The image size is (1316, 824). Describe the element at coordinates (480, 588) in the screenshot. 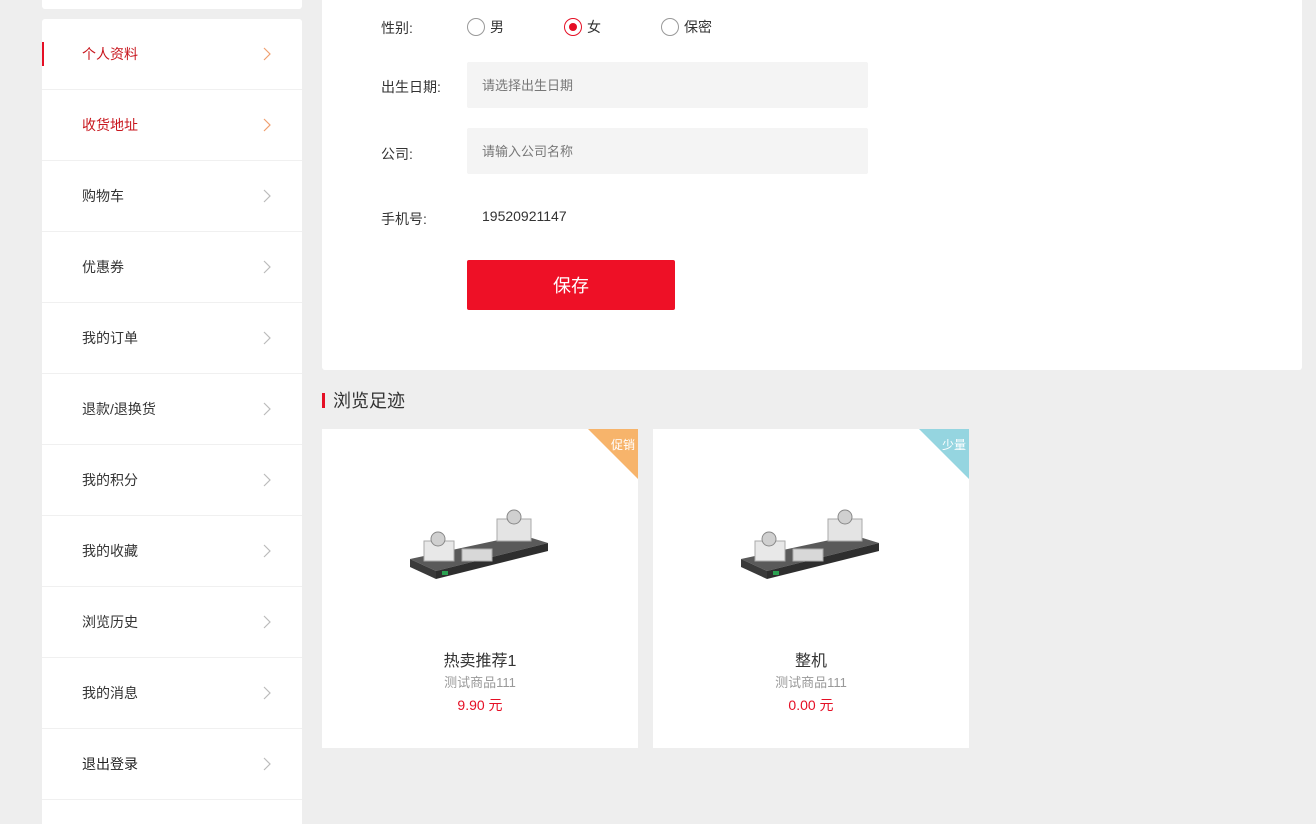

I see `product-card: 促销 热卖推荐1 测试商品111 9.90 元` at that location.